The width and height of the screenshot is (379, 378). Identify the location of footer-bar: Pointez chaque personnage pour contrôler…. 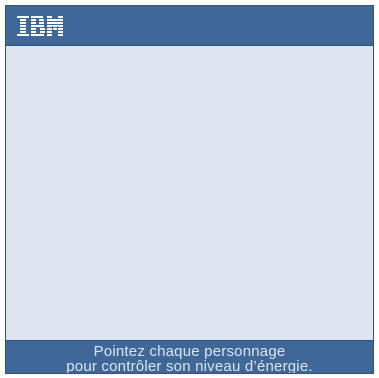
(189, 356).